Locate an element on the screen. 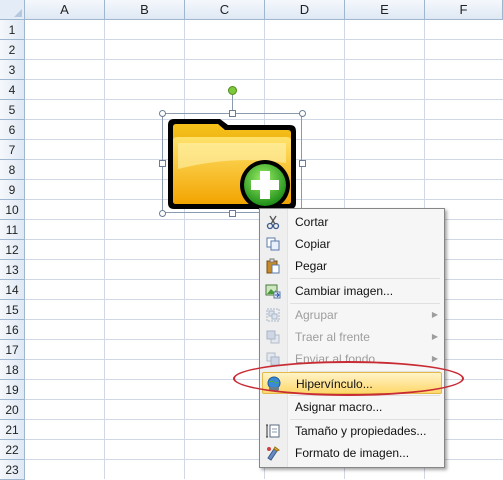  row-header: 22 is located at coordinates (12, 450).